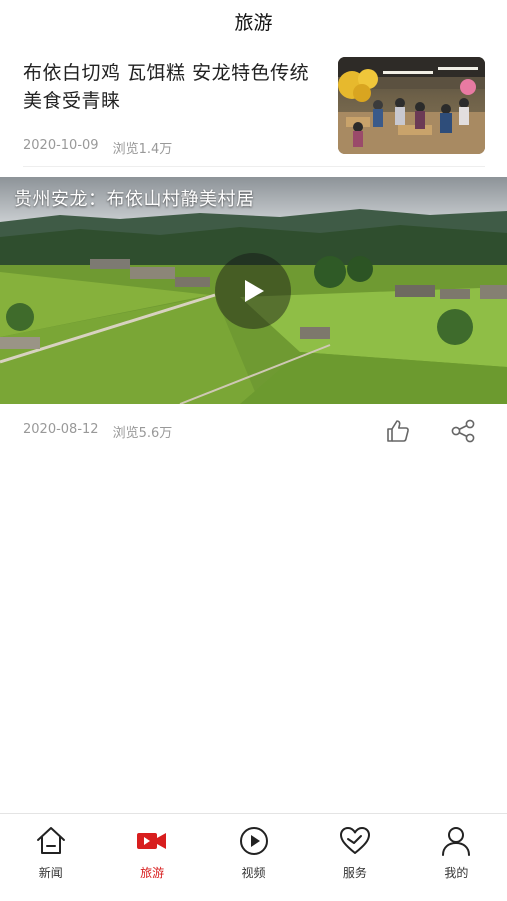 This screenshot has height=901, width=507. I want to click on nav-item-news: 新闻, so click(50, 857).